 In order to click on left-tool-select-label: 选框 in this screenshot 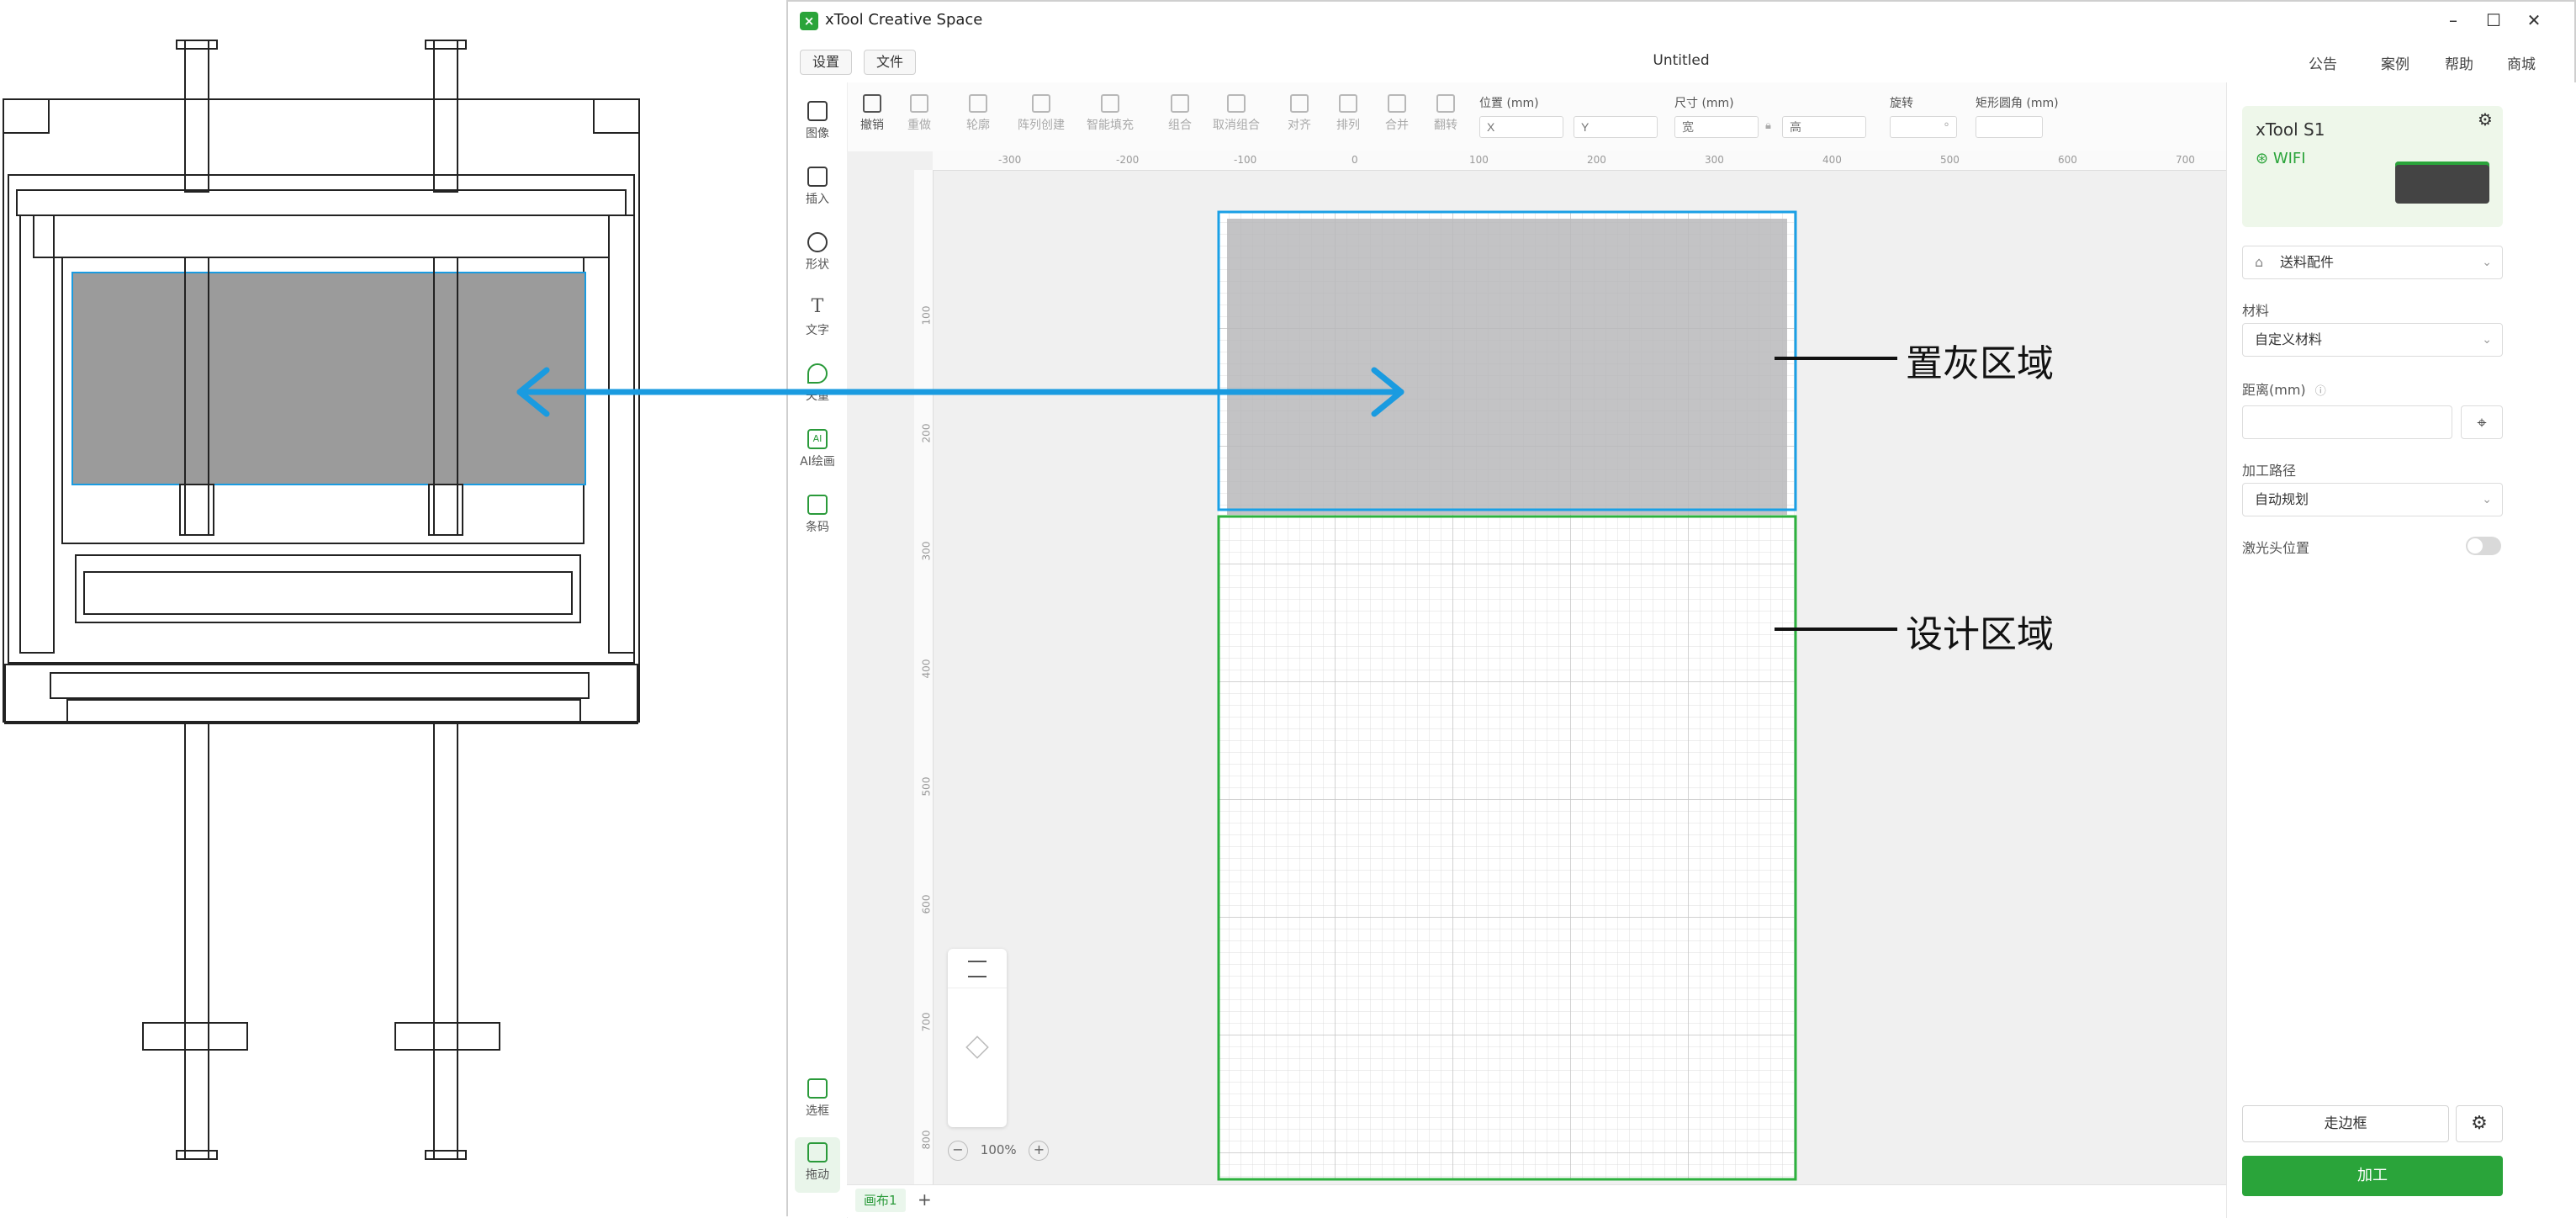, I will do `click(817, 1111)`.